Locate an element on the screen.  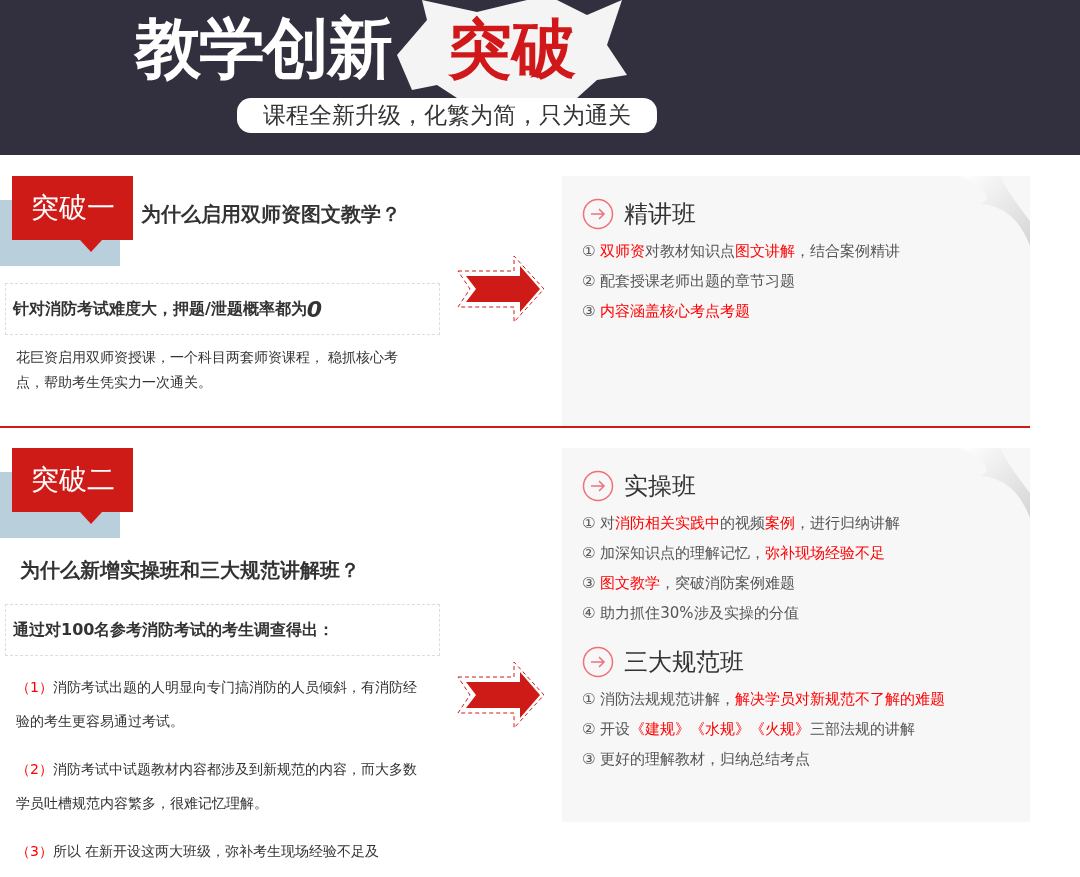
course-heading: 三大规范班 is located at coordinates (684, 662).